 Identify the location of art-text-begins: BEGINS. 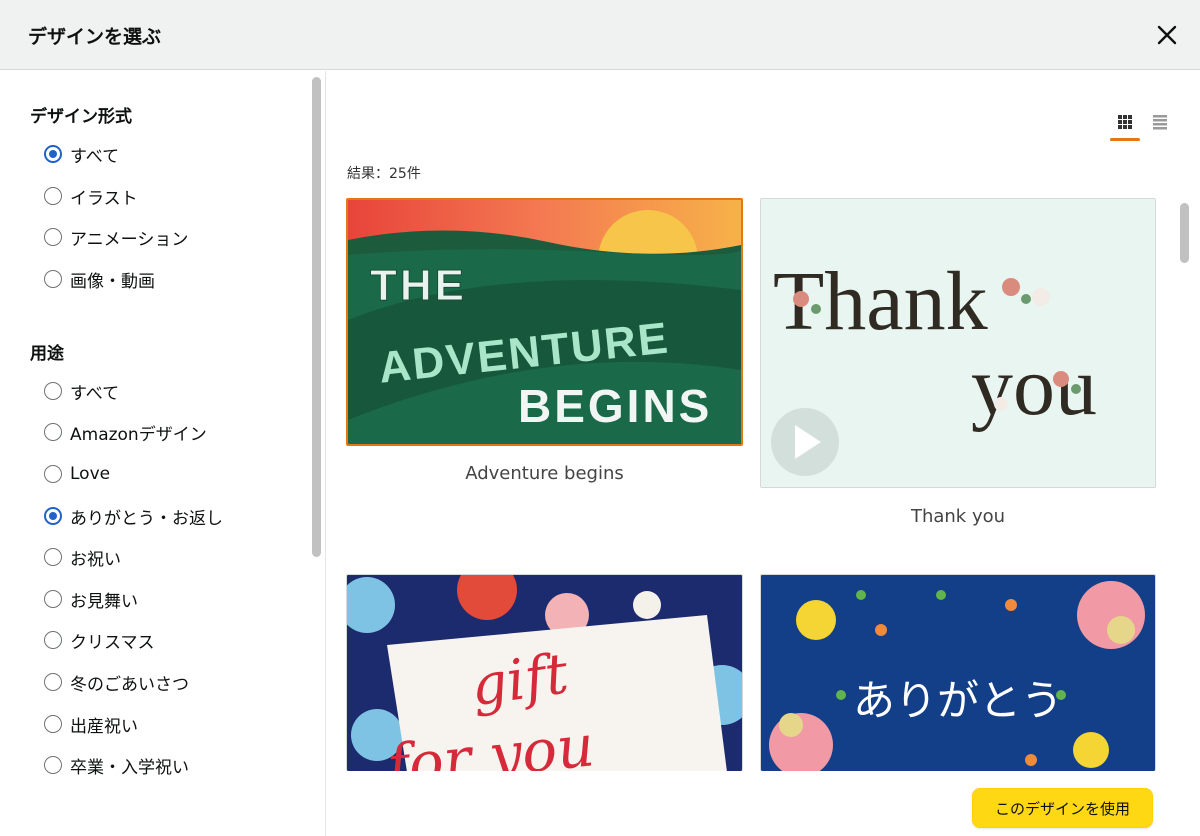
(615, 406).